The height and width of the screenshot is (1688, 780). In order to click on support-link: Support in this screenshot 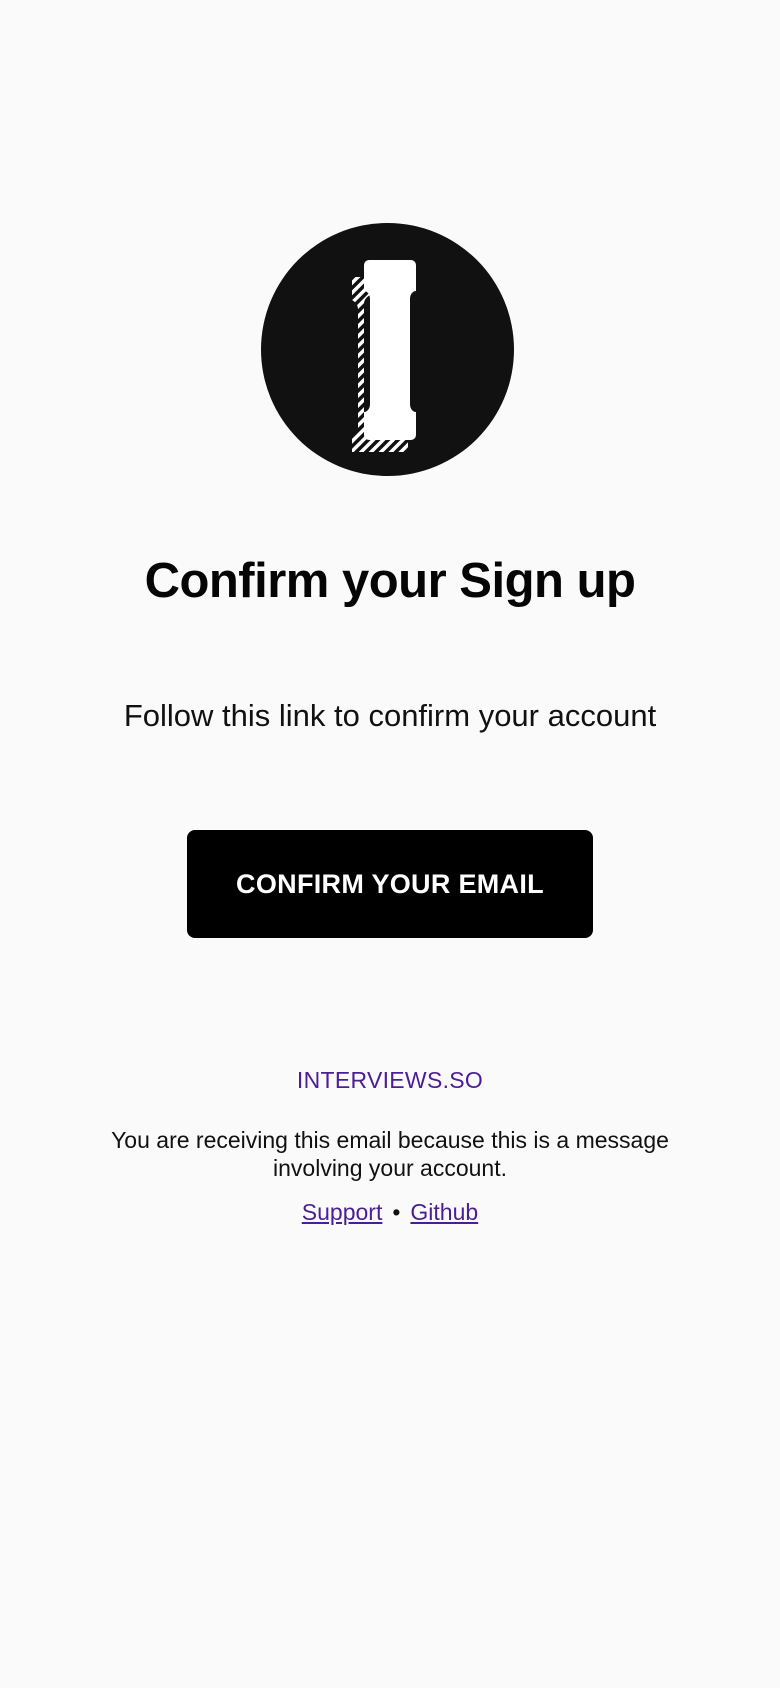, I will do `click(342, 1212)`.